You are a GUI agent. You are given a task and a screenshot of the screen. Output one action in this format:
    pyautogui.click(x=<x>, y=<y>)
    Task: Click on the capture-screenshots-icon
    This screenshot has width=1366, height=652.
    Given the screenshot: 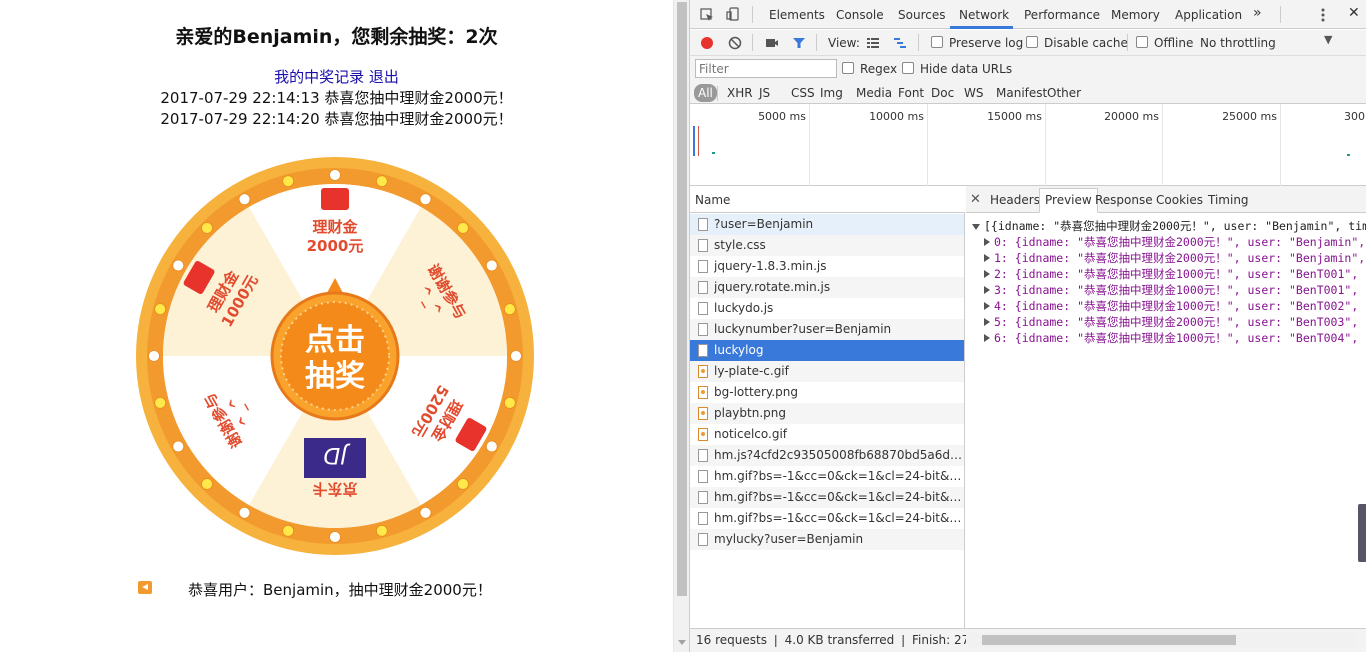 What is the action you would take?
    pyautogui.click(x=772, y=43)
    